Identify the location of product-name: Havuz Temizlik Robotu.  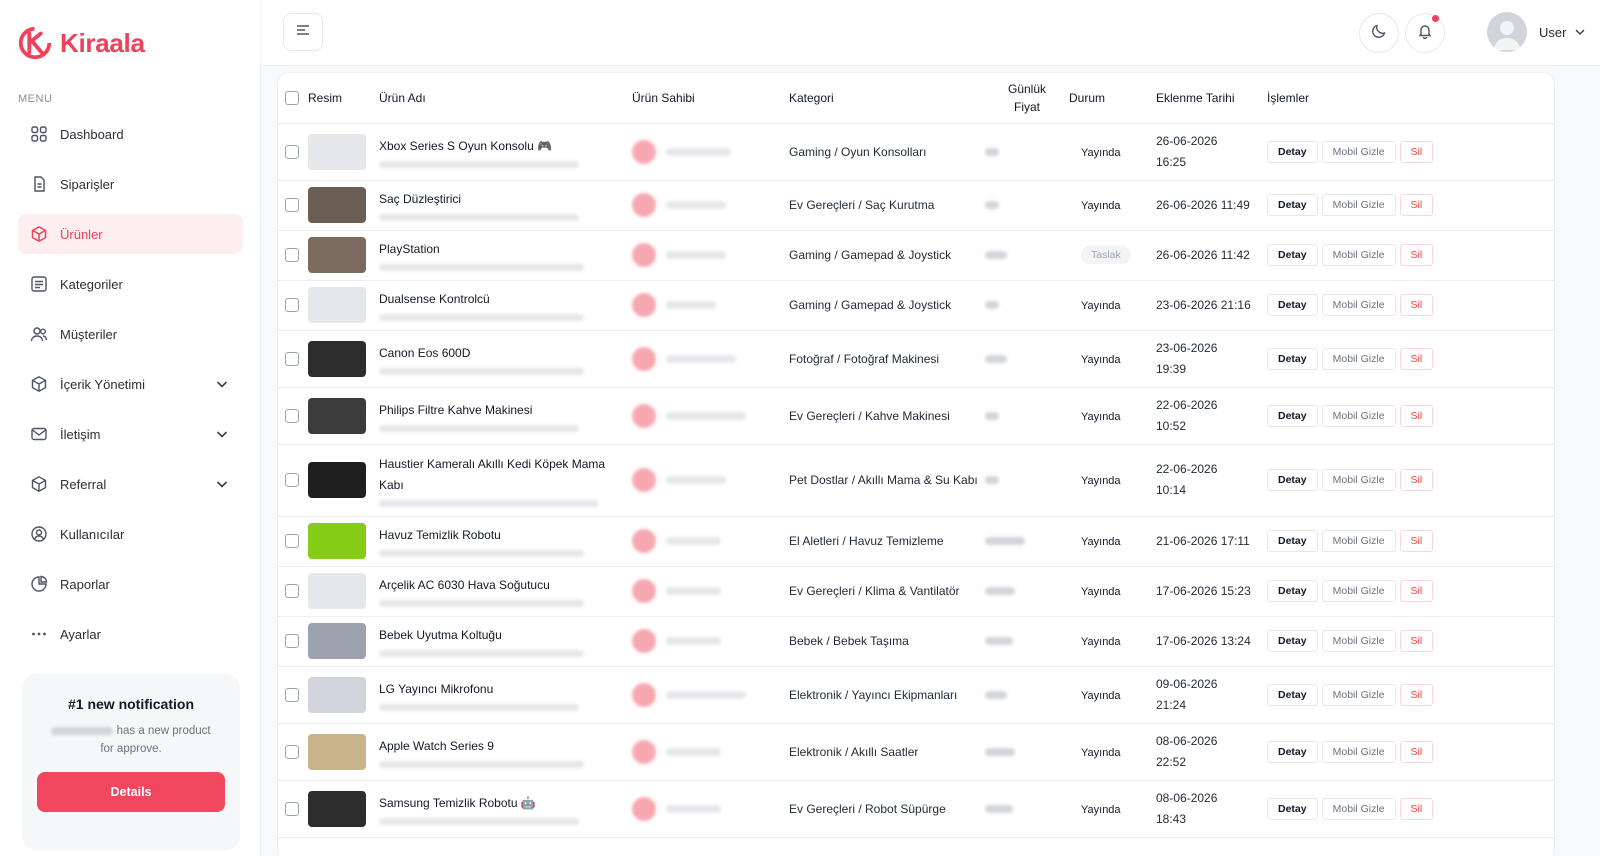
(505, 535).